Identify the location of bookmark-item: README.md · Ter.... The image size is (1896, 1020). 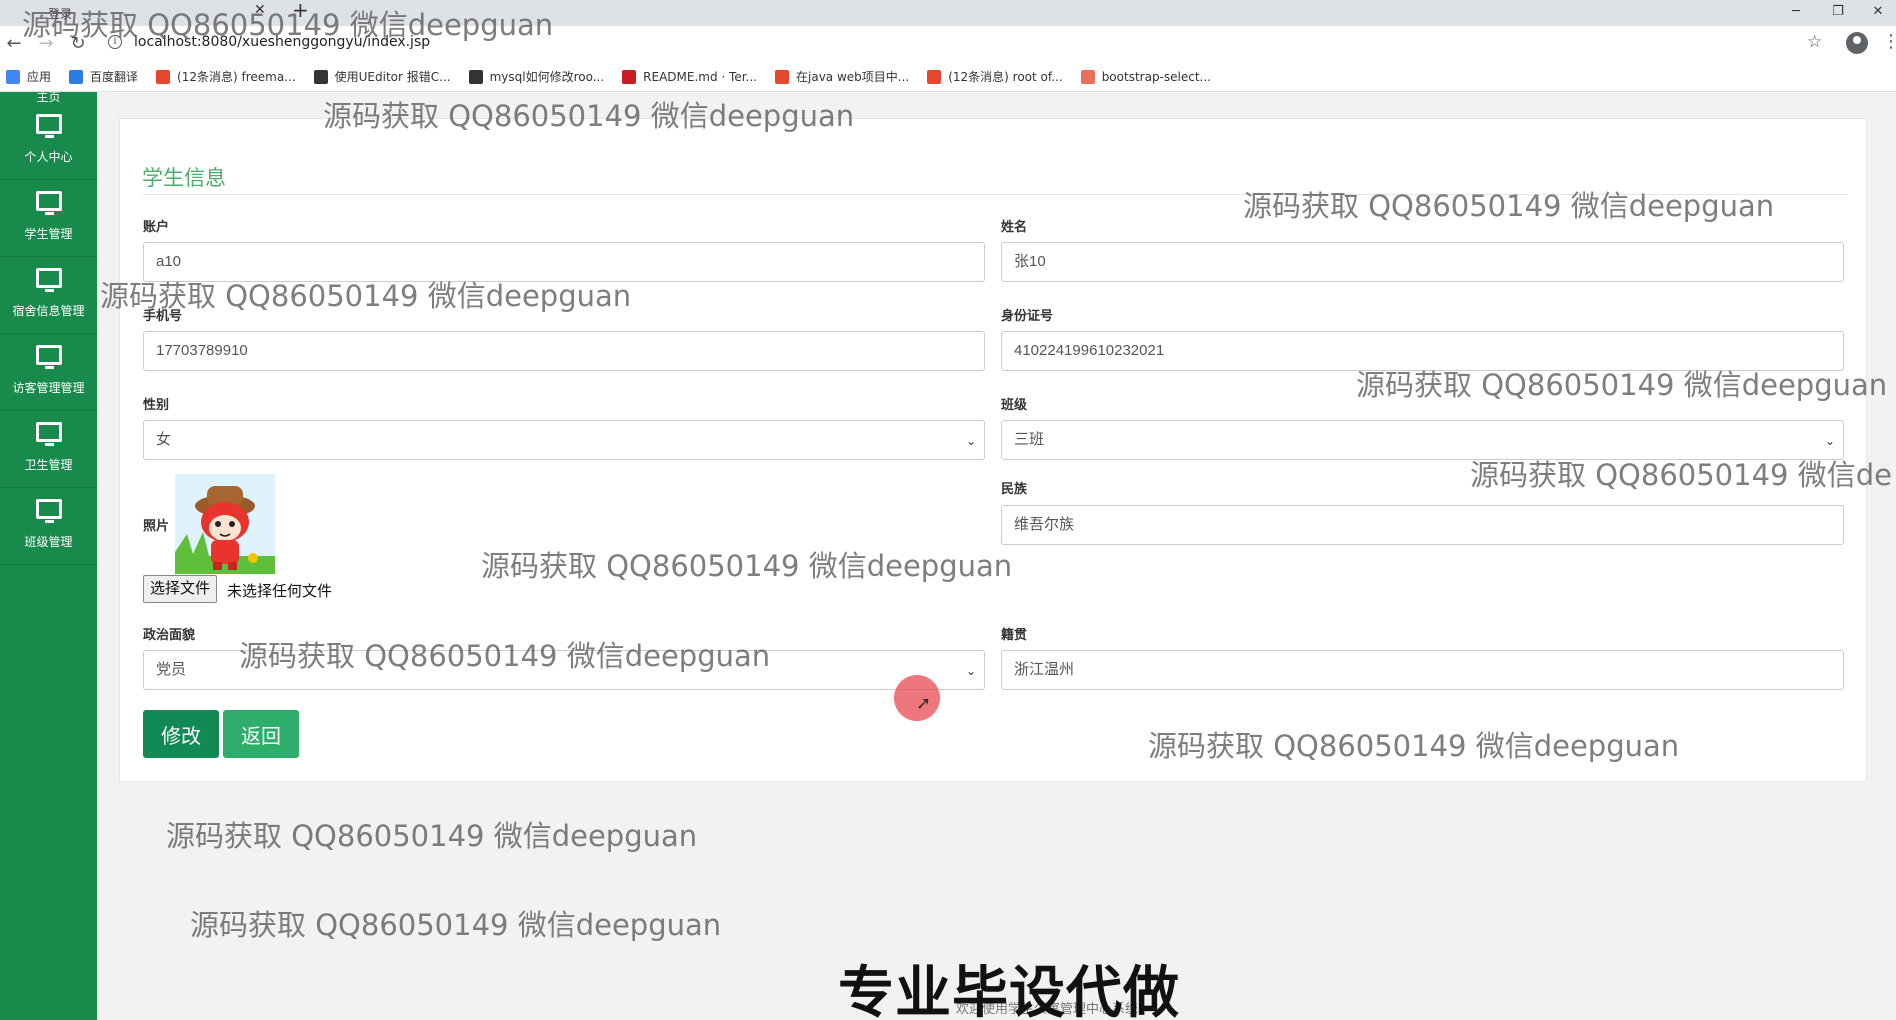
(689, 76).